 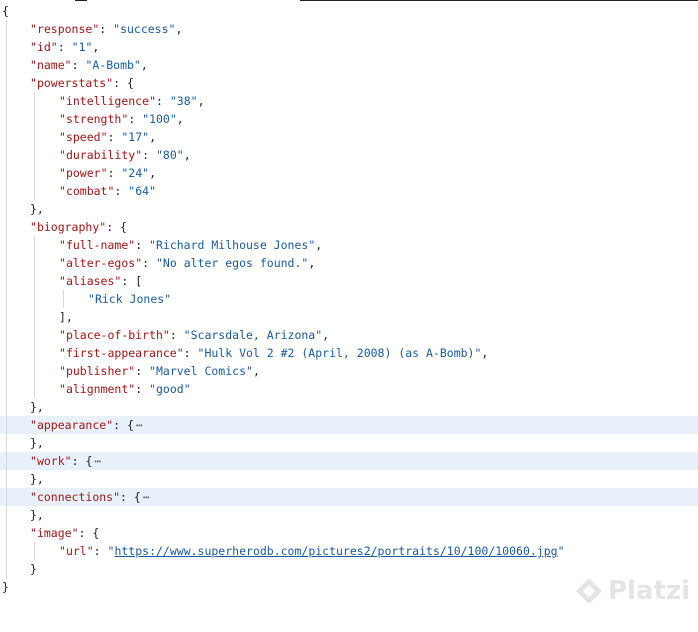 What do you see at coordinates (5, 587) in the screenshot?
I see `root-close-brace: }` at bounding box center [5, 587].